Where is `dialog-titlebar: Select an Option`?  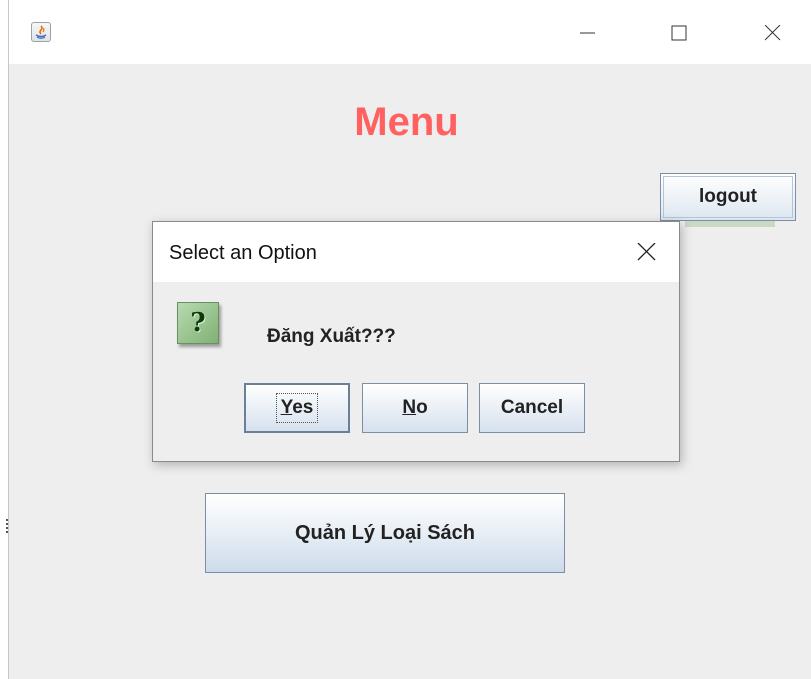
dialog-titlebar: Select an Option is located at coordinates (416, 252).